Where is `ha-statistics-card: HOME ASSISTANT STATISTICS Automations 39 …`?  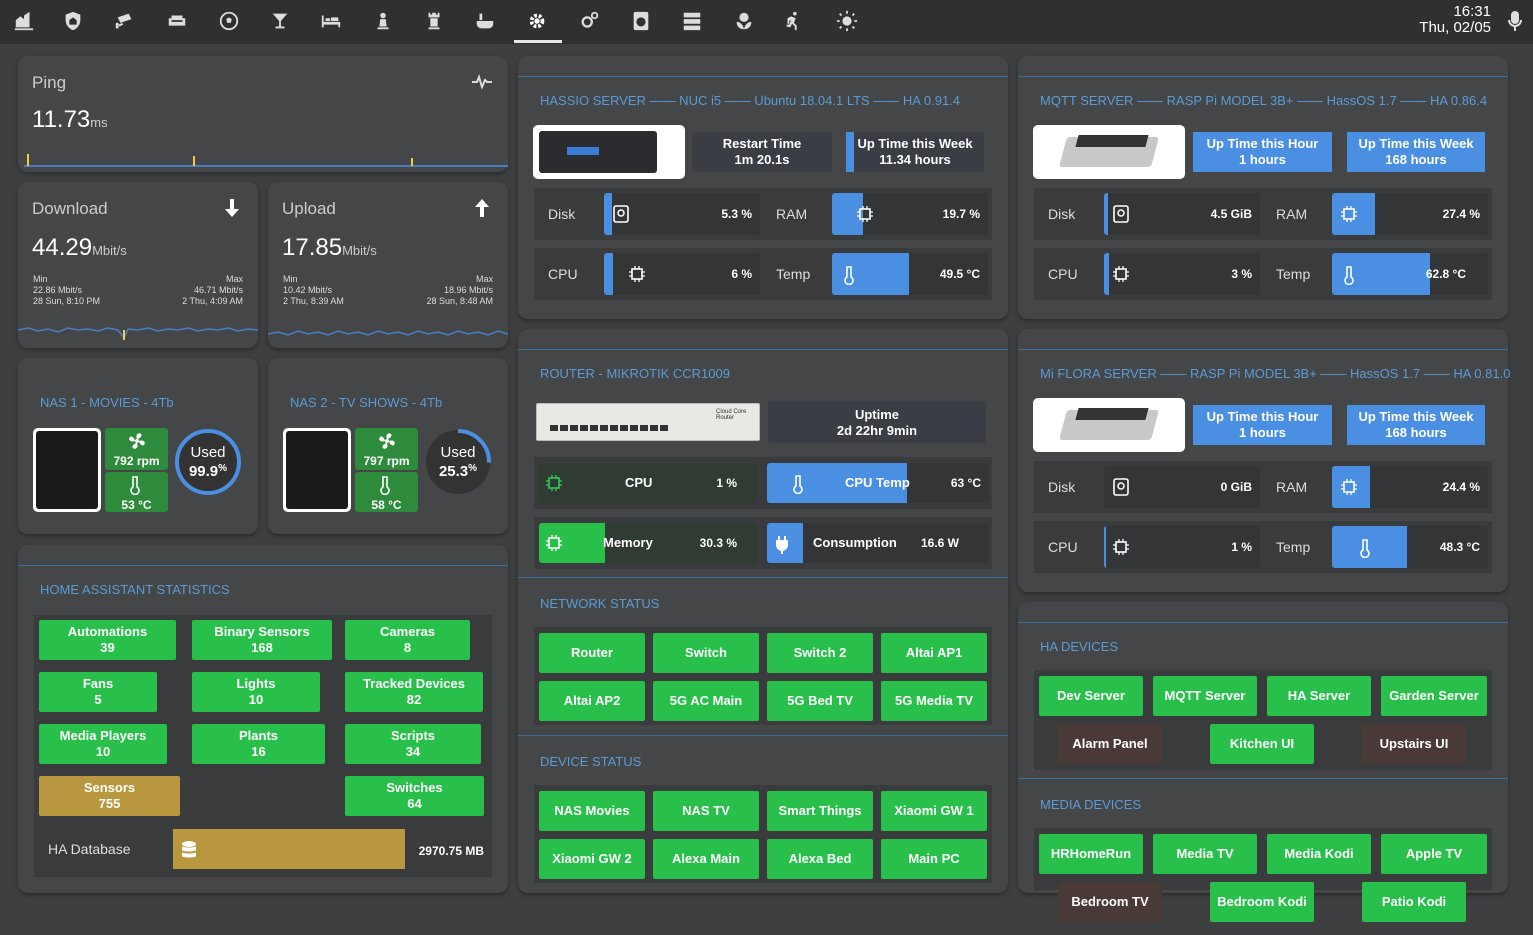
ha-statistics-card: HOME ASSISTANT STATISTICS Automations 39 … is located at coordinates (263, 719).